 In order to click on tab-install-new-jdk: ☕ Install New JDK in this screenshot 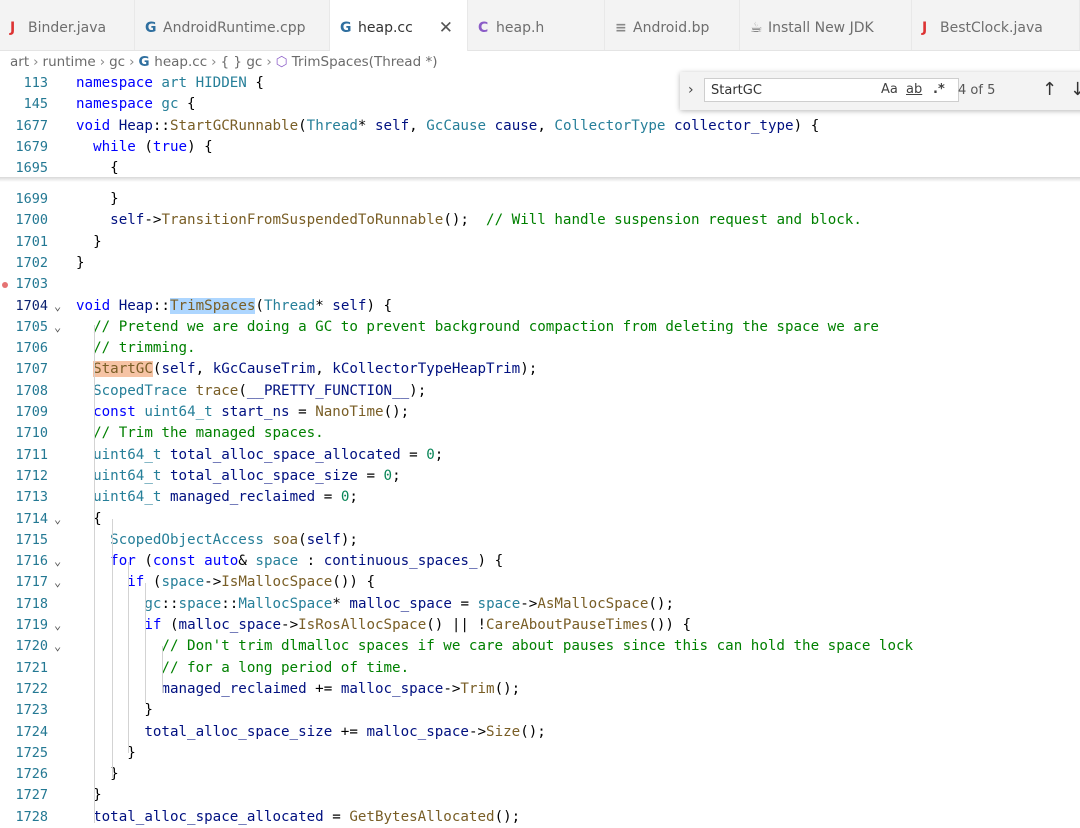, I will do `click(826, 25)`.